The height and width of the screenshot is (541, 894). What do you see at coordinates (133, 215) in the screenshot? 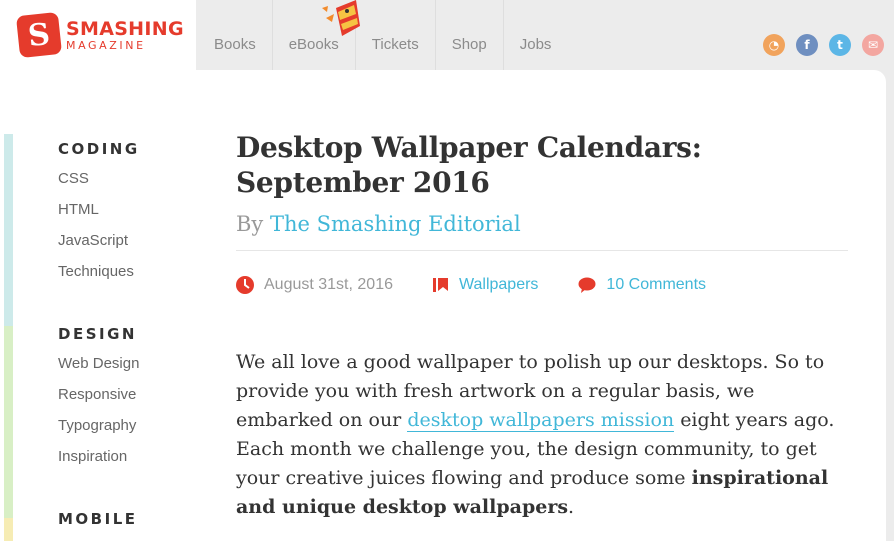
I see `sidebar-link-html: HTML` at bounding box center [133, 215].